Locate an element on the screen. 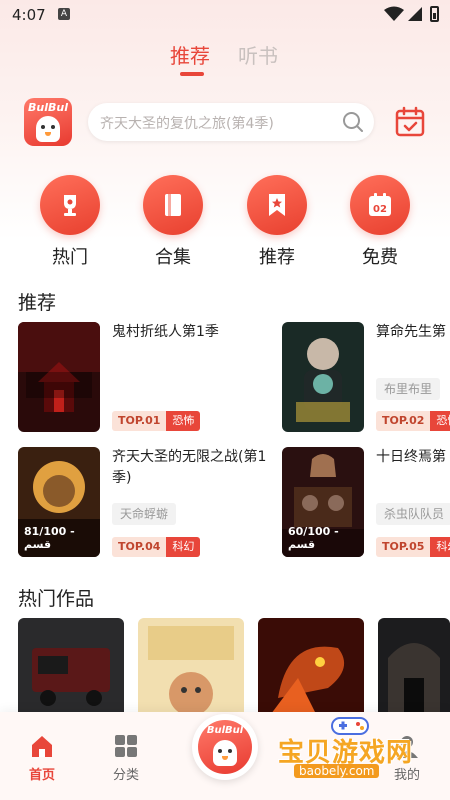 The height and width of the screenshot is (800, 450). grid-icon is located at coordinates (126, 746).